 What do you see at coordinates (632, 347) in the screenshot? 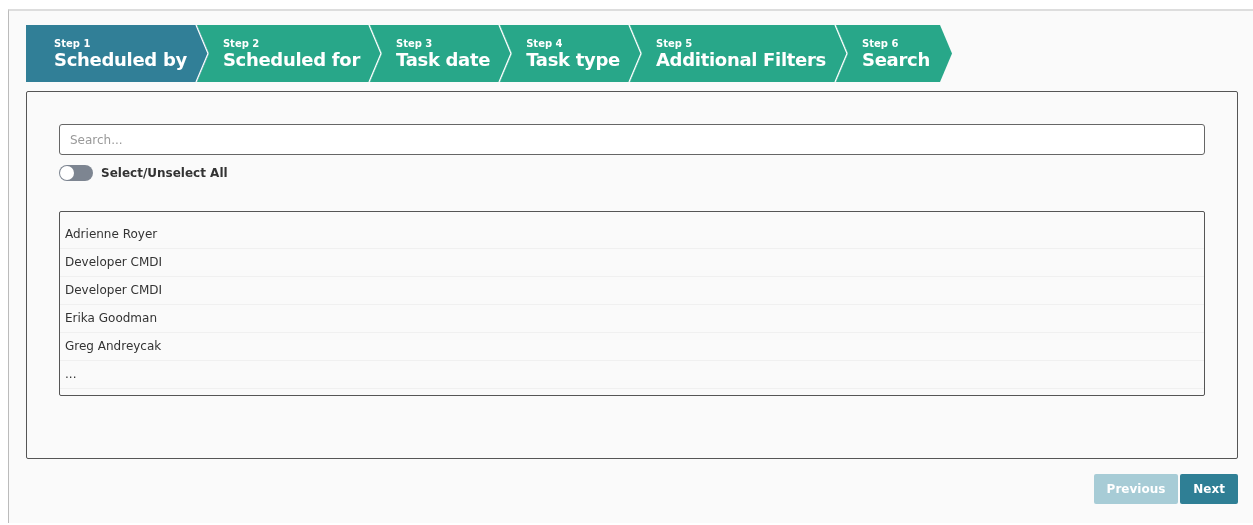
I see `list-item: Greg Andreycak` at bounding box center [632, 347].